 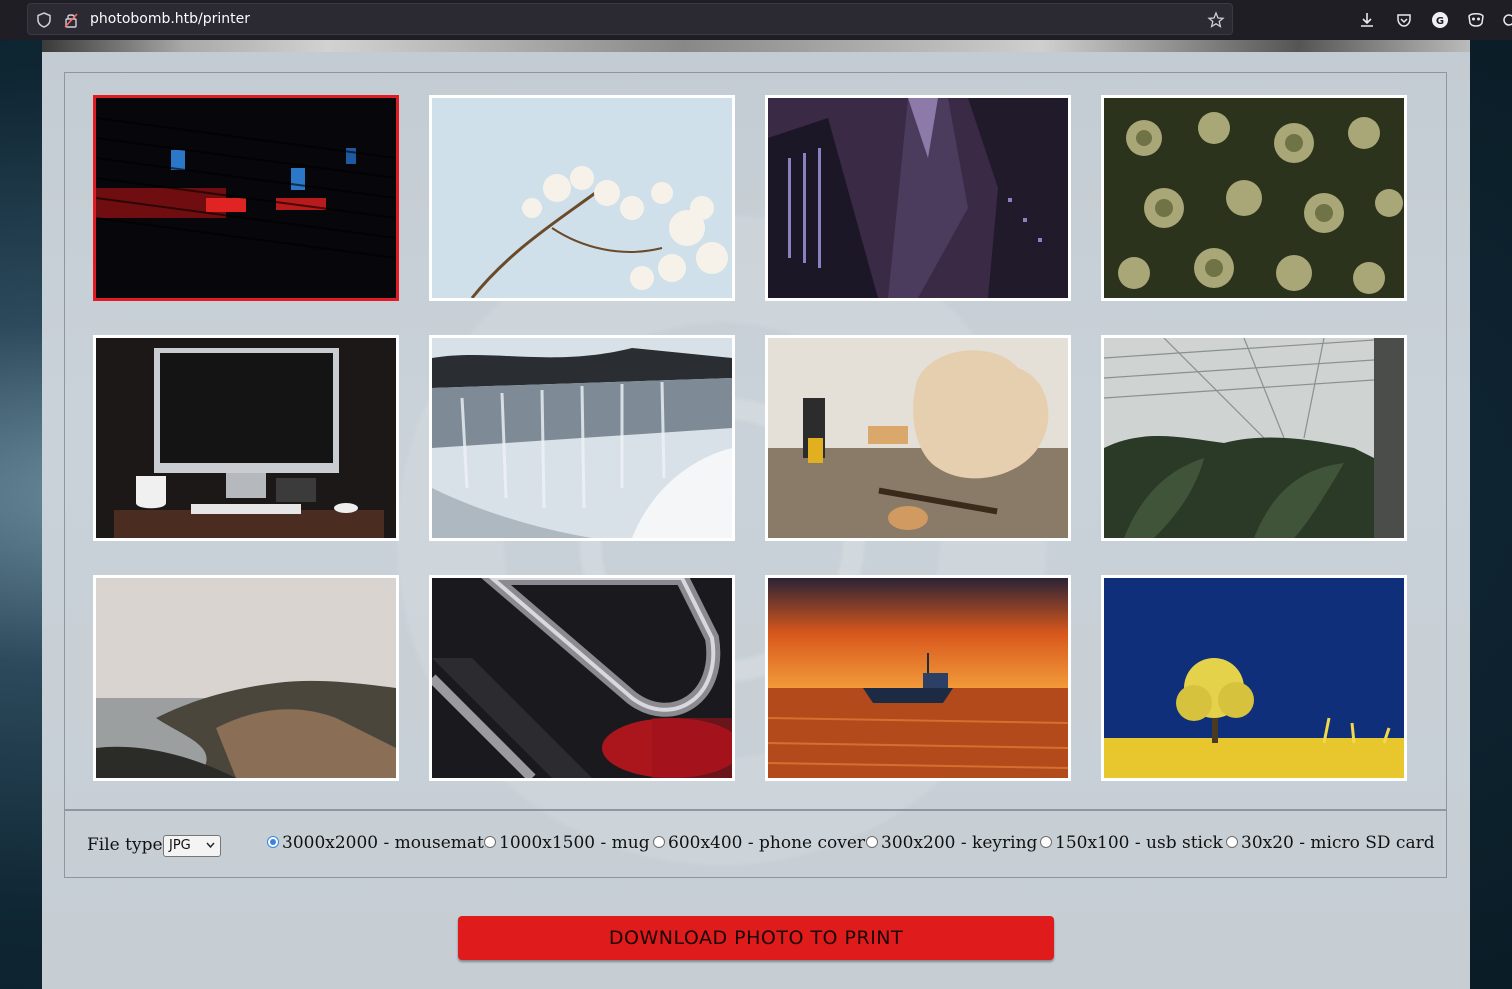 I want to click on overflow-extension-icon, so click(x=1506, y=20).